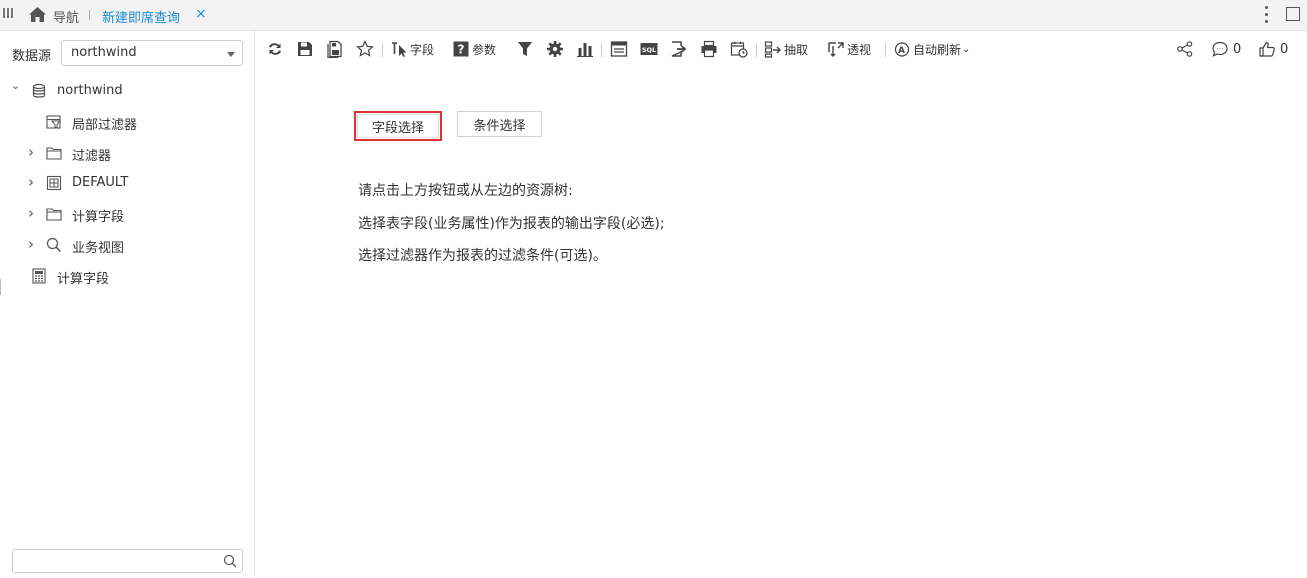 Image resolution: width=1307 pixels, height=578 pixels. I want to click on field-icon, so click(399, 49).